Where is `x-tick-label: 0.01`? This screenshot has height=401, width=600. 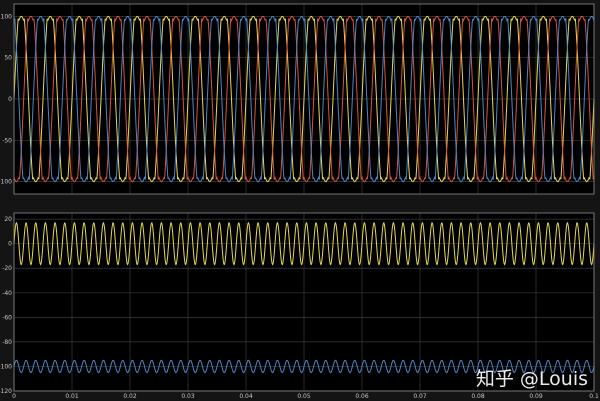
x-tick-label: 0.01 is located at coordinates (72, 396).